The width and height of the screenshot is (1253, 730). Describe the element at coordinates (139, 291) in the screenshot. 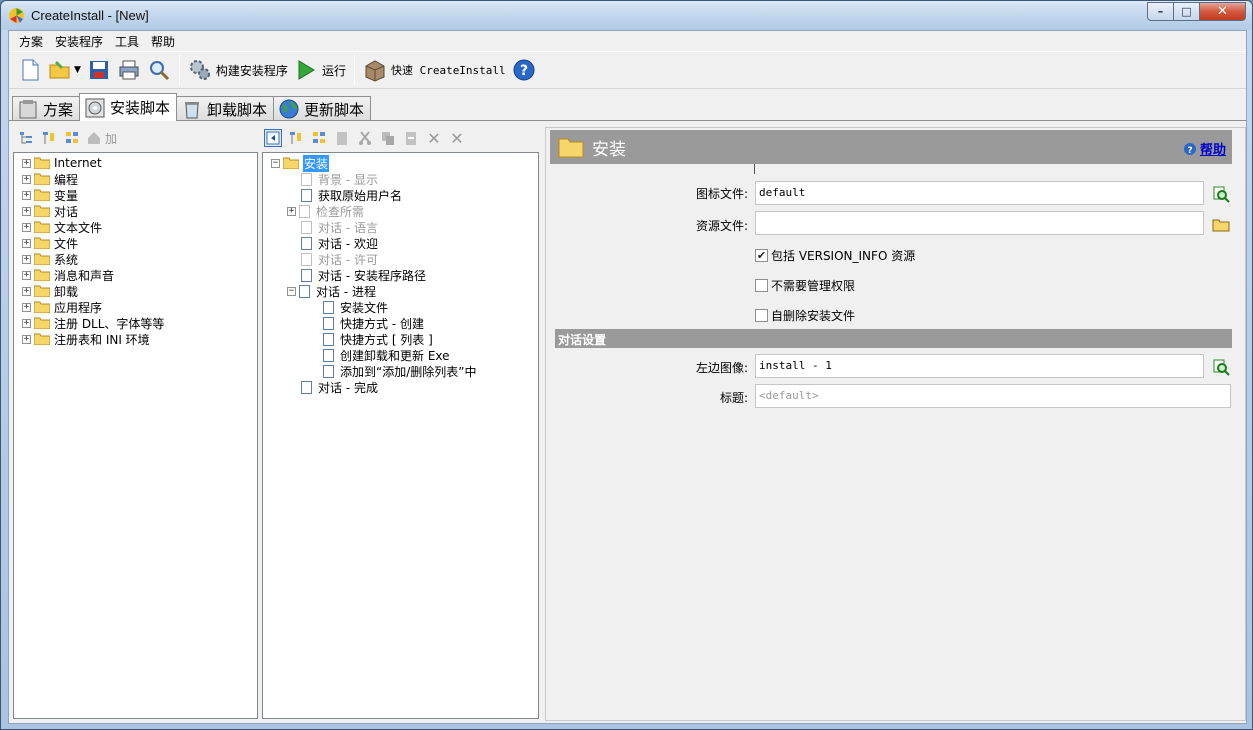

I see `command-category: + 卸载` at that location.